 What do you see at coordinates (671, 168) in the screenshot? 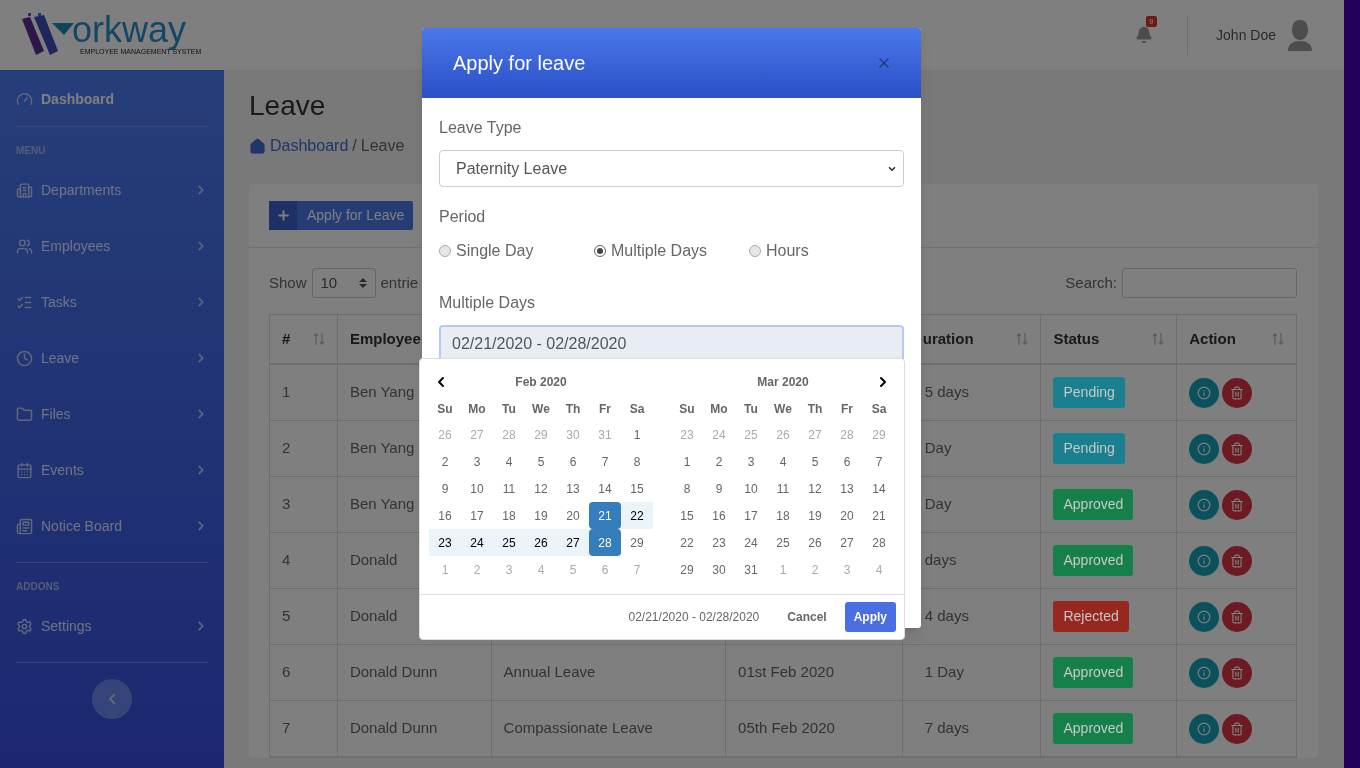
I see `leave-type-select: Paternity Leave` at bounding box center [671, 168].